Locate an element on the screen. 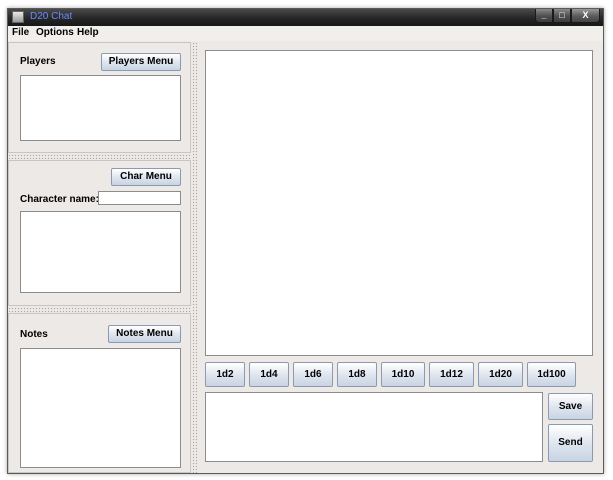 The height and width of the screenshot is (480, 613). send-button: Send is located at coordinates (570, 443).